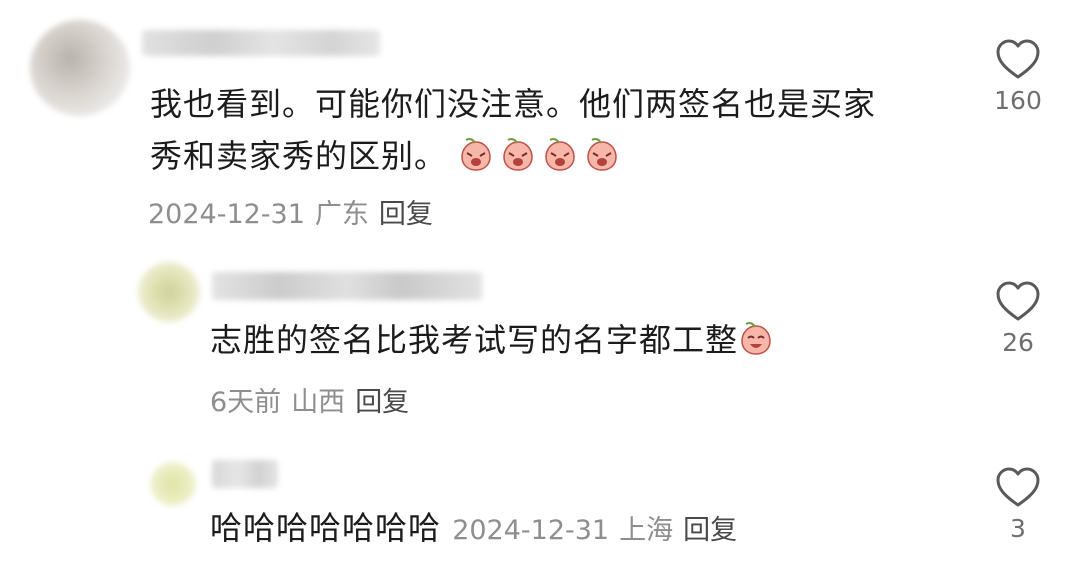  I want to click on like-button: 160, so click(1018, 76).